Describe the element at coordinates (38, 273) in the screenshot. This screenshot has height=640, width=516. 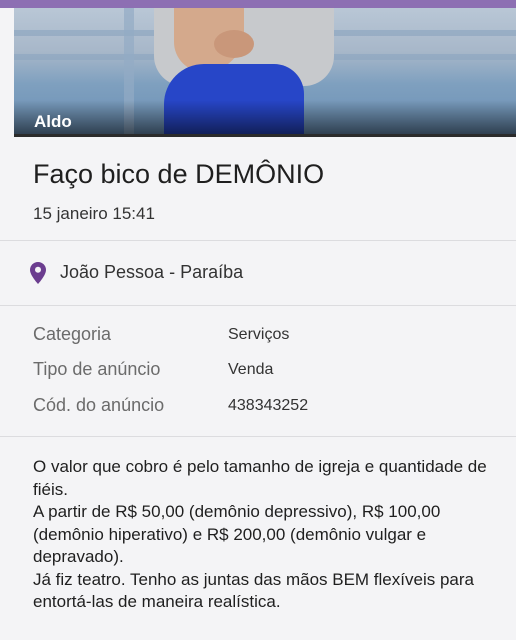
I see `map-pin-icon` at that location.